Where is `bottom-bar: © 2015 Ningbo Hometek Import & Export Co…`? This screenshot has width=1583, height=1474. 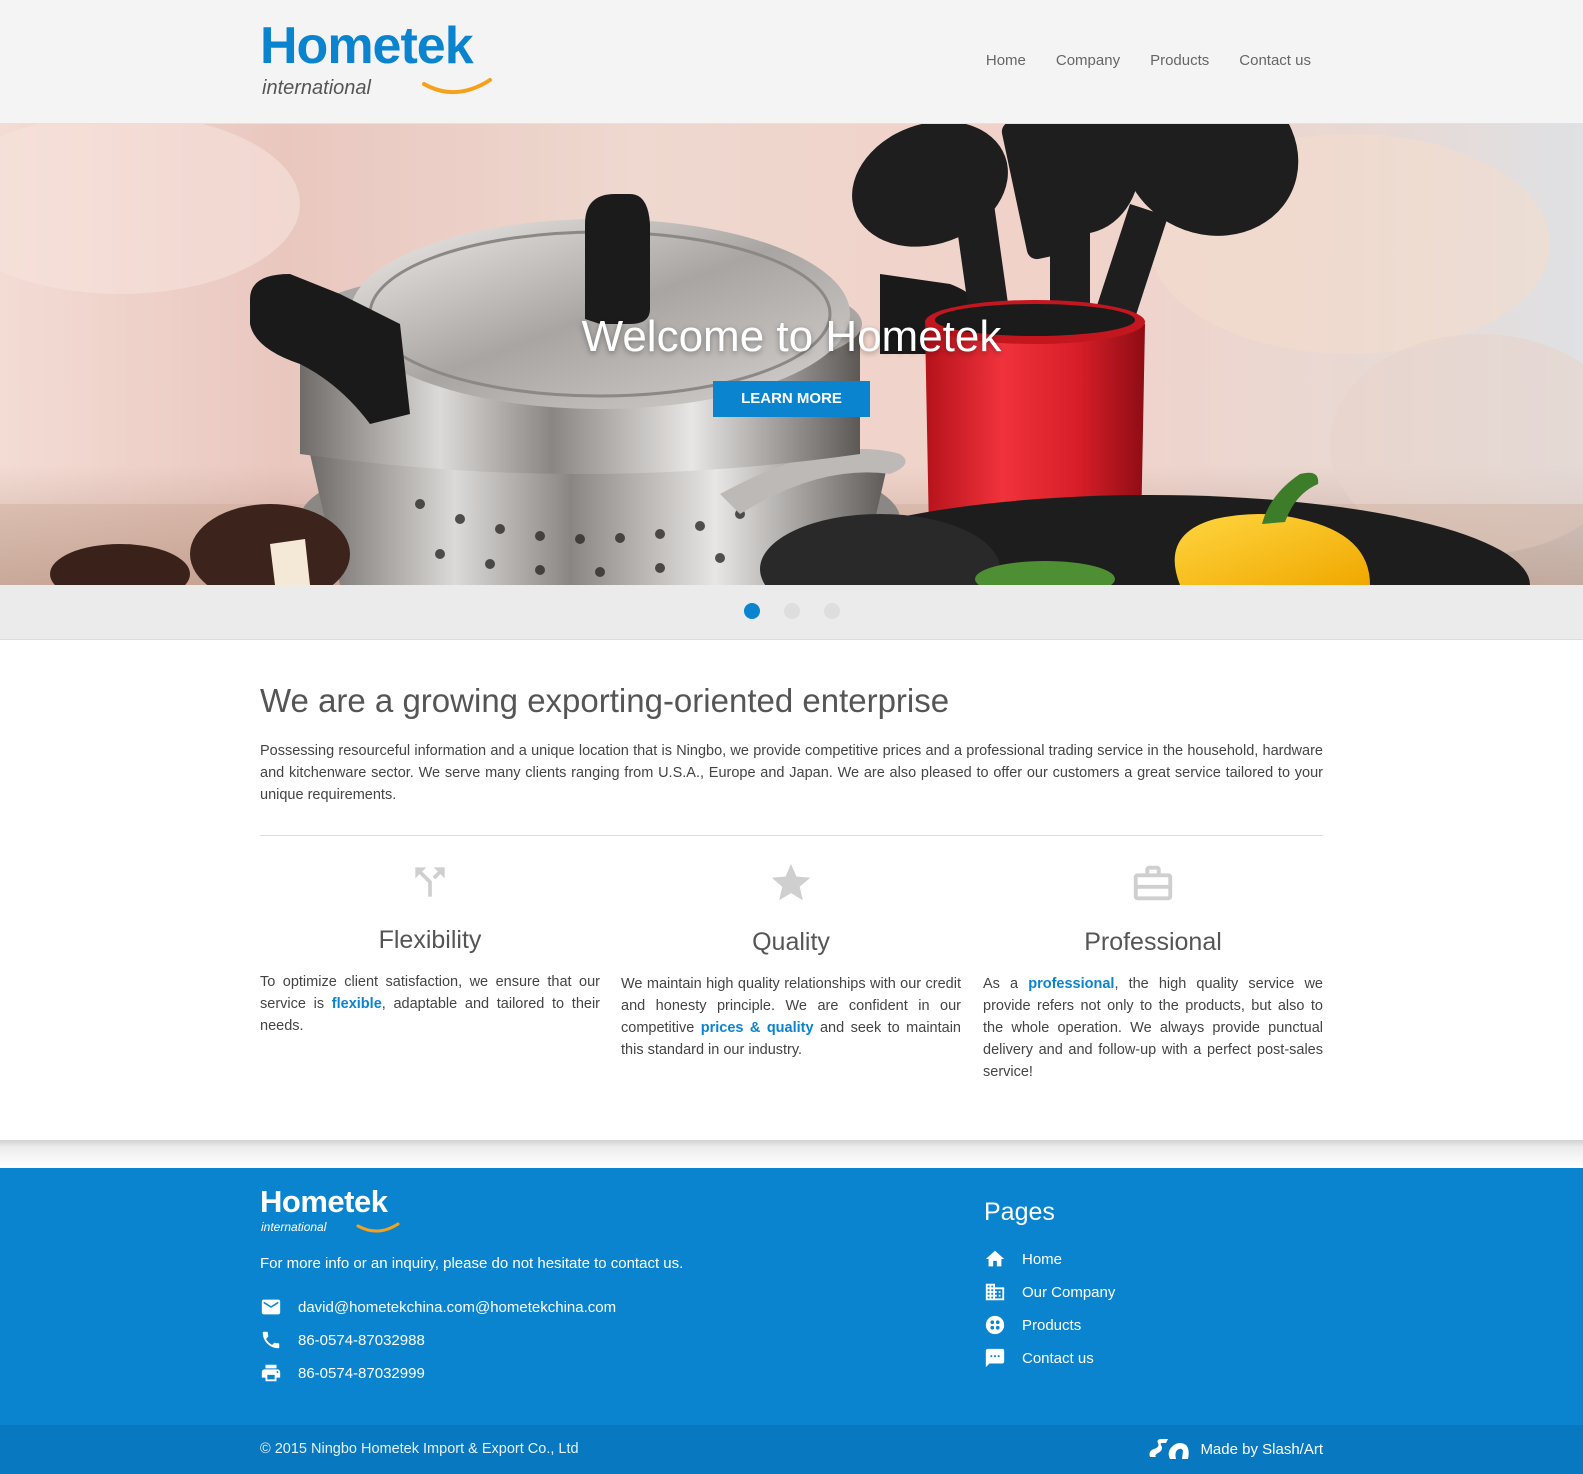
bottom-bar: © 2015 Ningbo Hometek Import & Export Co… is located at coordinates (791, 1449).